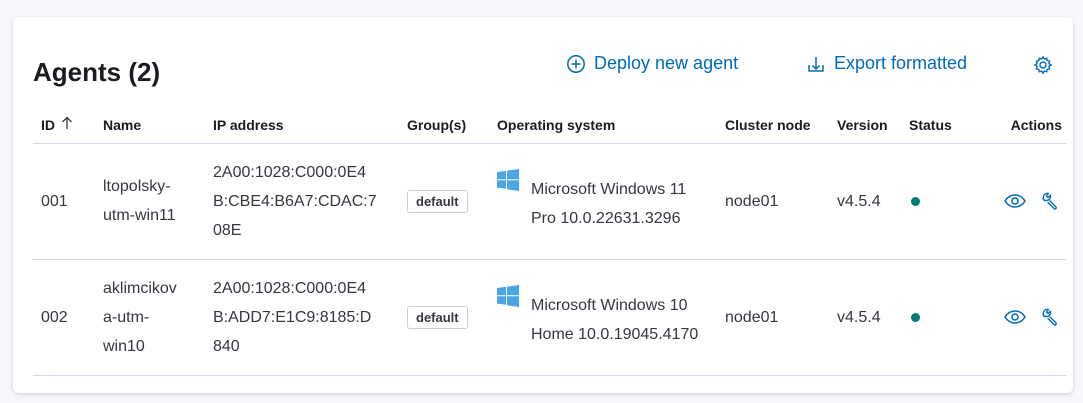  I want to click on export-formatted-button: Export formatted, so click(886, 63).